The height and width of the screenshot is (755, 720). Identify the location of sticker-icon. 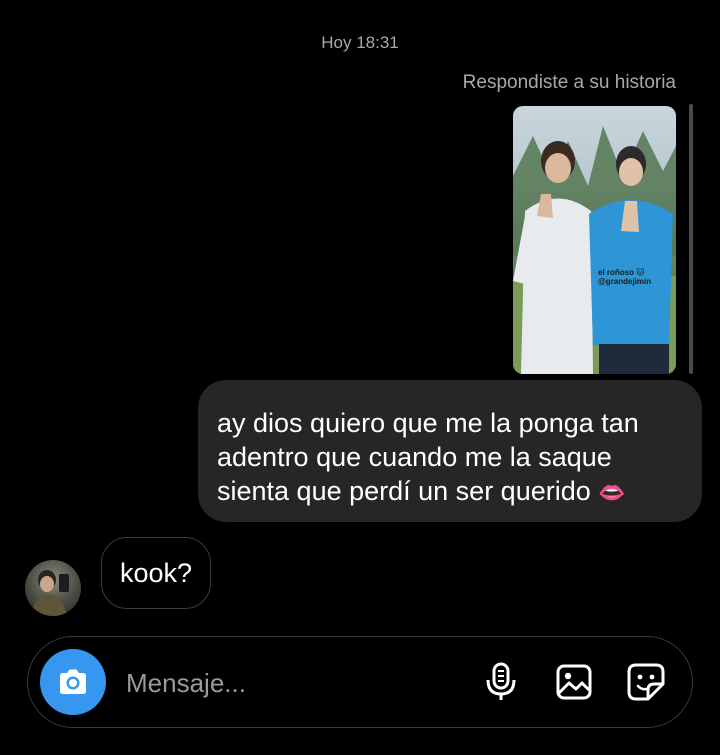
(646, 682).